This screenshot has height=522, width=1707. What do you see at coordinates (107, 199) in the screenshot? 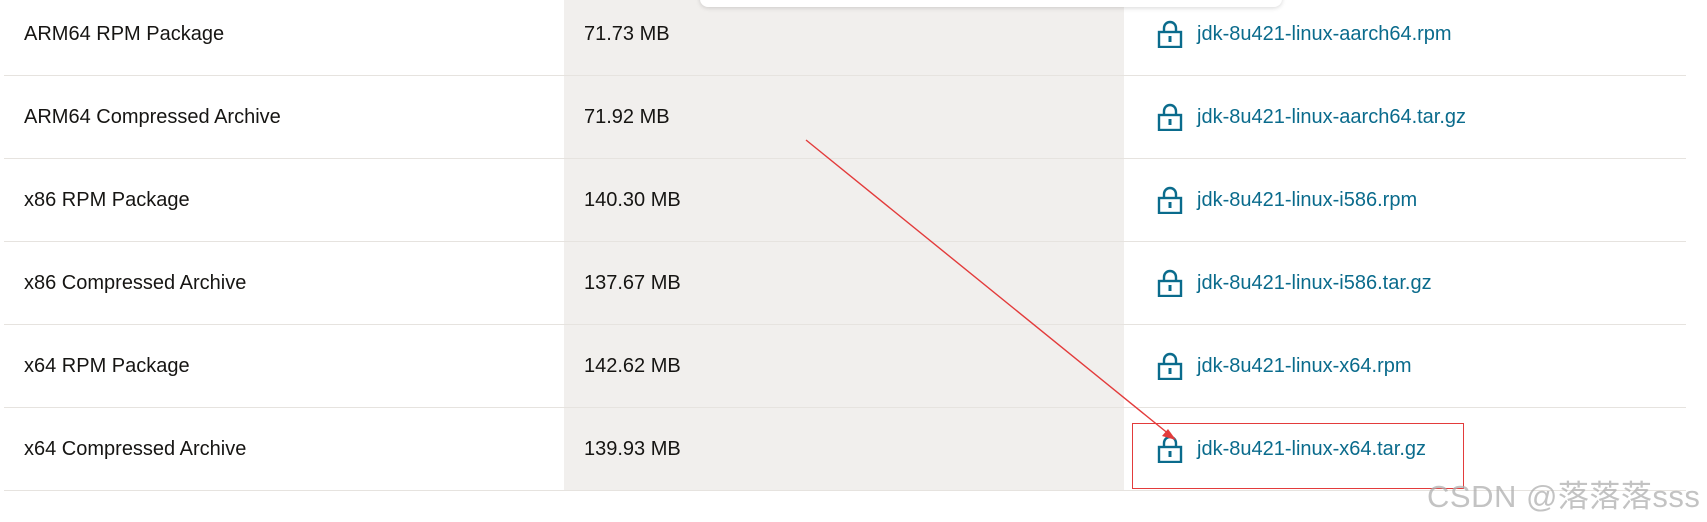
I see `product-name: x86 RPM Package` at bounding box center [107, 199].